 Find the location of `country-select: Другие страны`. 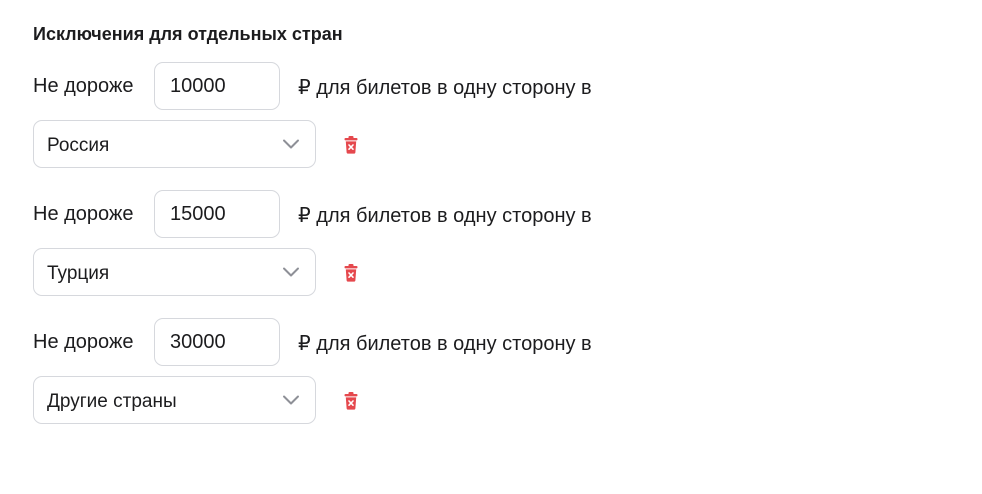

country-select: Другие страны is located at coordinates (174, 400).